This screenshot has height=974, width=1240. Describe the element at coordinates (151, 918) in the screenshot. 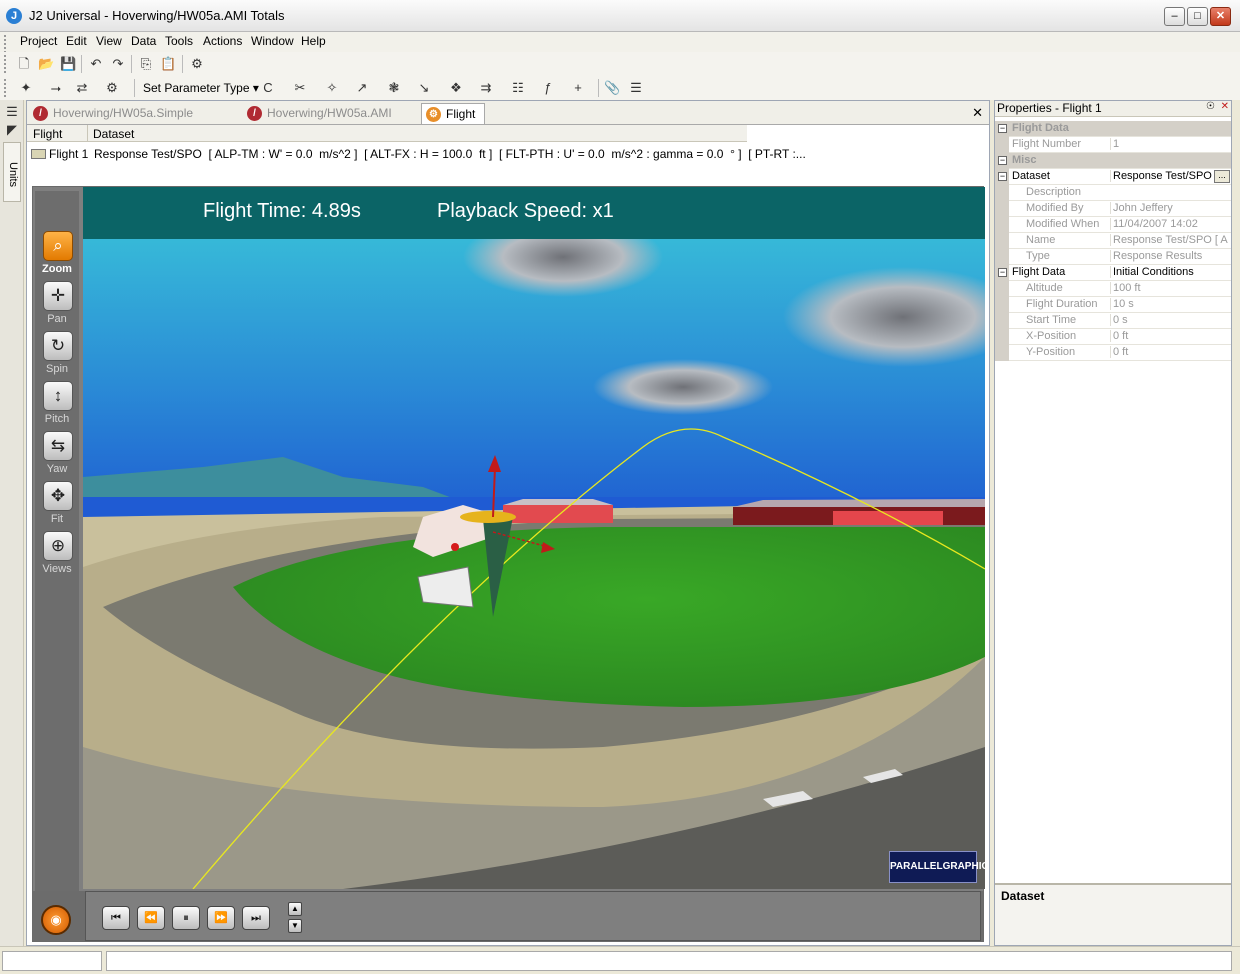

I see `rewind-button: ⏪` at that location.